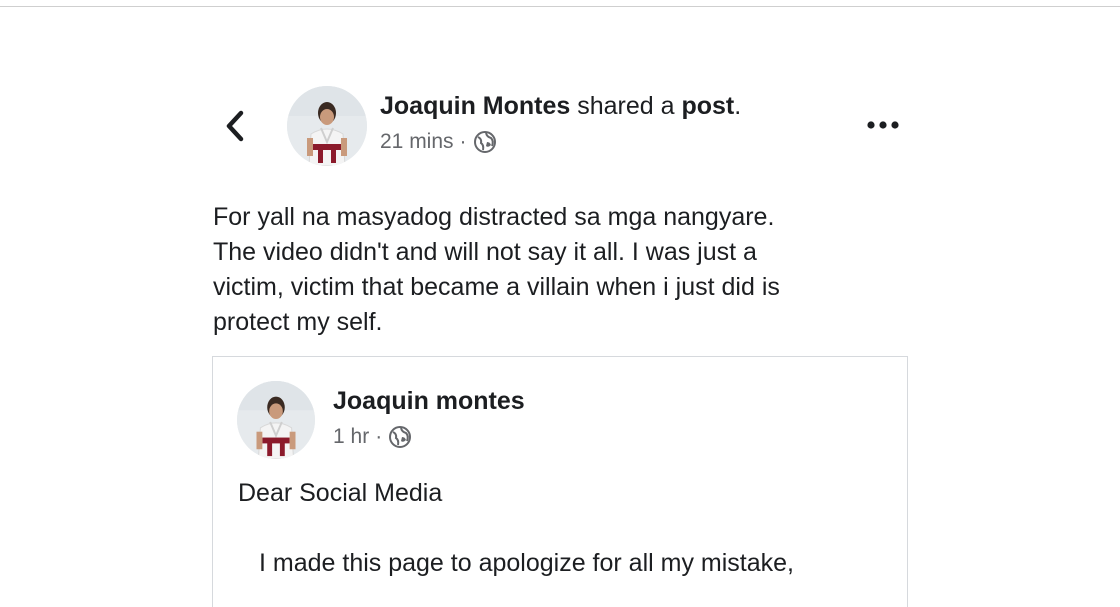 The height and width of the screenshot is (607, 1120). I want to click on post-timestamp: 21 mins, so click(417, 142).